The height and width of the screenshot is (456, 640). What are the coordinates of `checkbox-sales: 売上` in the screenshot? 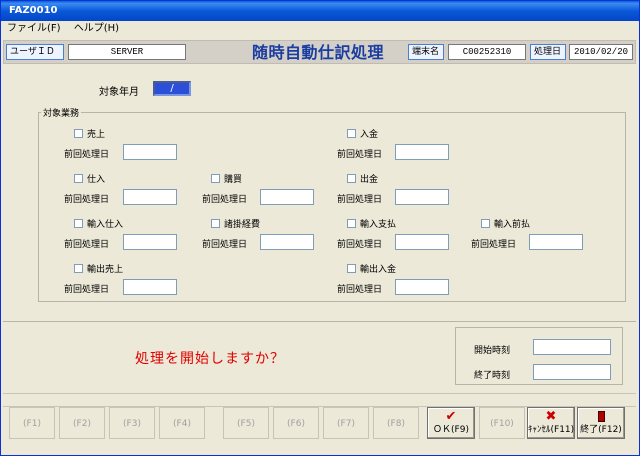 It's located at (89, 133).